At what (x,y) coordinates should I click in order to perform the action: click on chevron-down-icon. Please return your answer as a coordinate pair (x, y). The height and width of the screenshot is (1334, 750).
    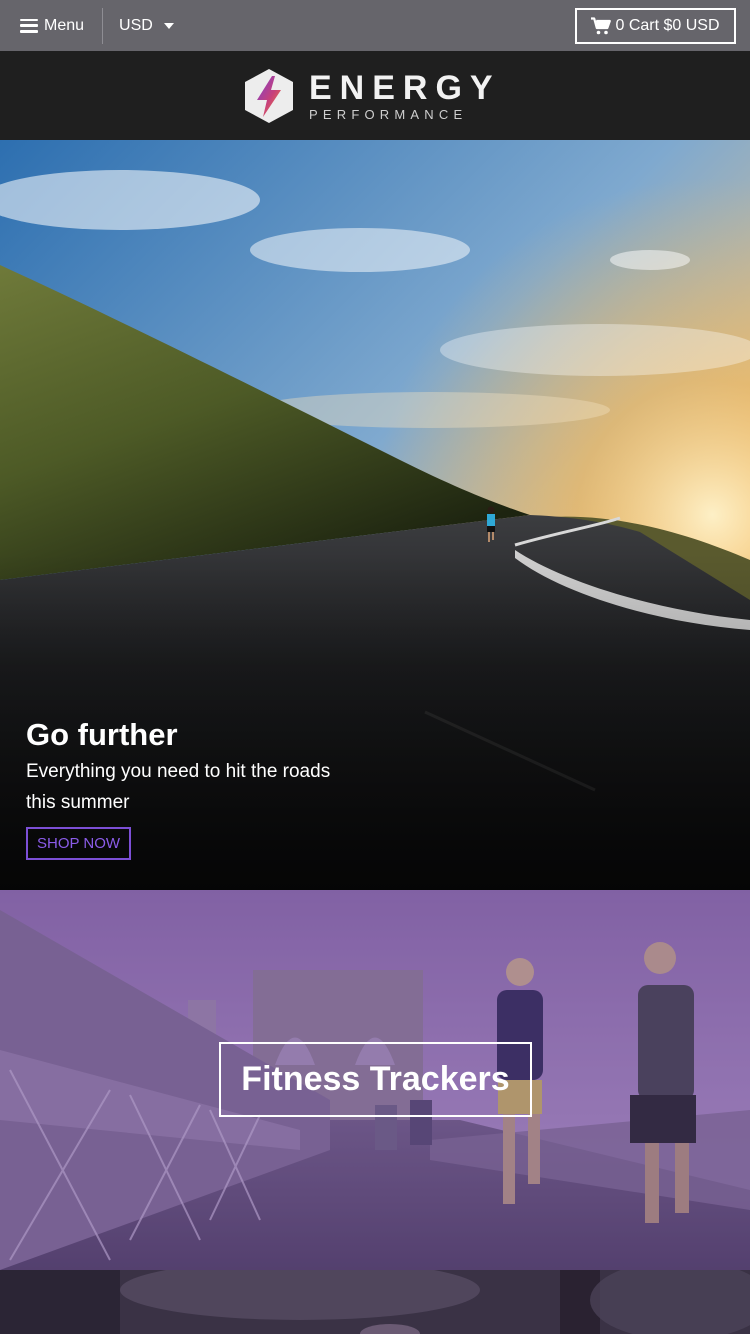
    Looking at the image, I should click on (168, 25).